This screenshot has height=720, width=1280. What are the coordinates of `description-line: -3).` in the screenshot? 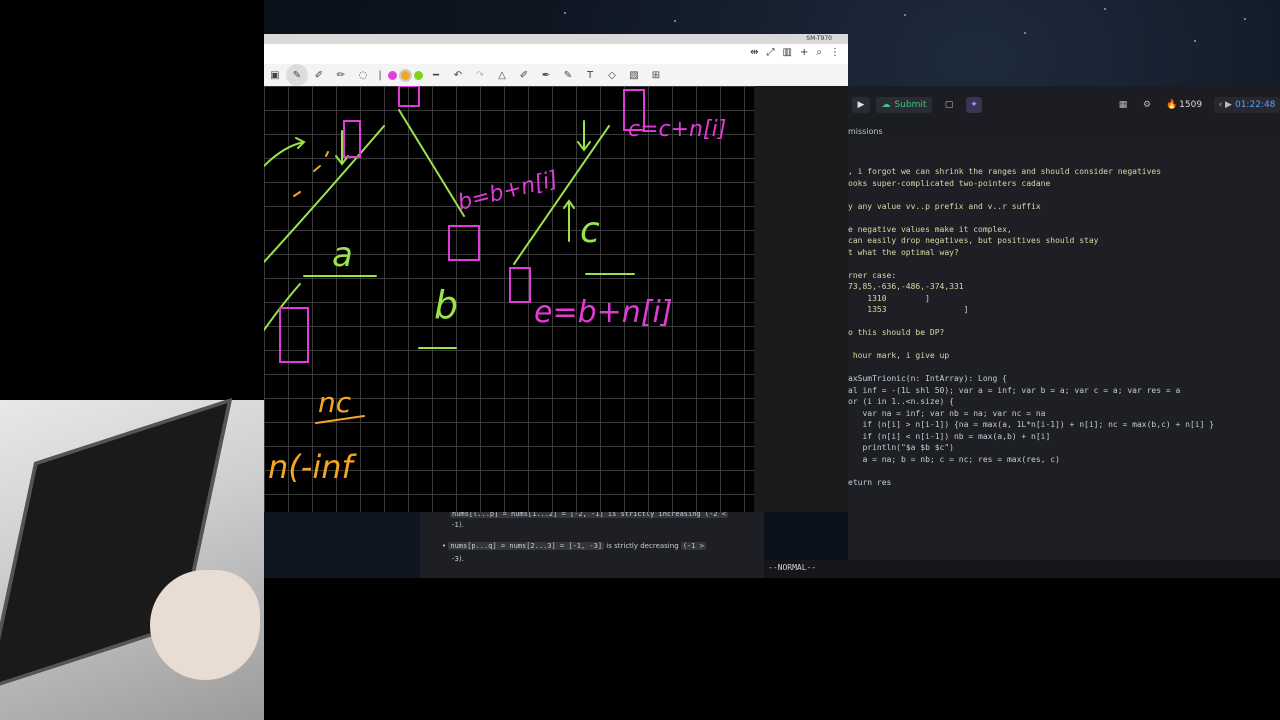 It's located at (458, 559).